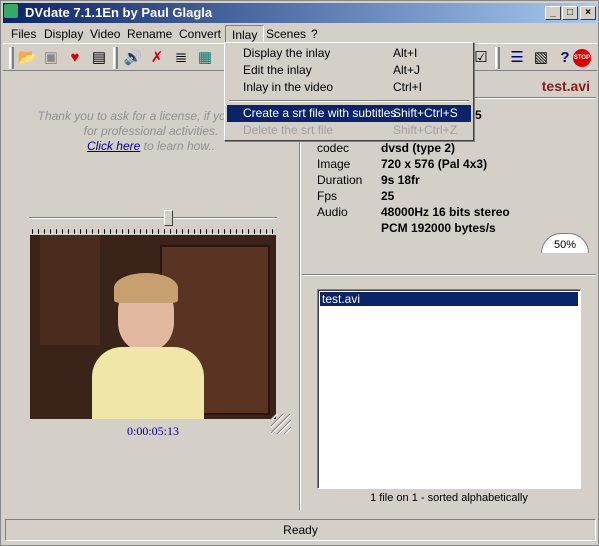 The width and height of the screenshot is (599, 546). What do you see at coordinates (181, 58) in the screenshot?
I see `list-lines-icon: ≣` at bounding box center [181, 58].